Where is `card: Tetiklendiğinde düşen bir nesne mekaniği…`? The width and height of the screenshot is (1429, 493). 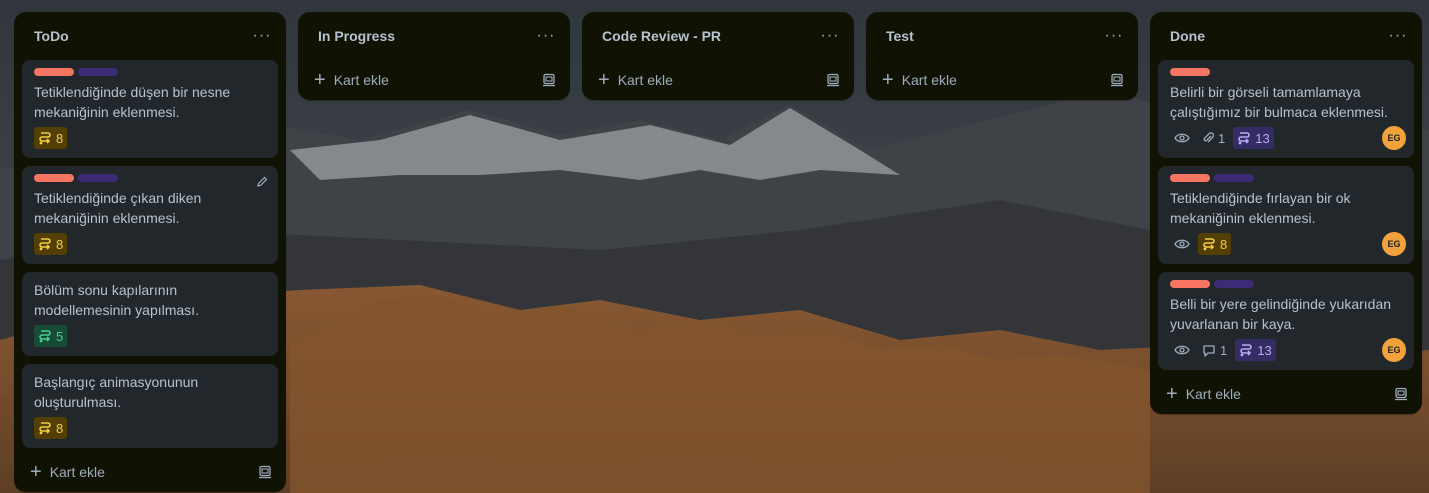 card: Tetiklendiğinde düşen bir nesne mekaniği… is located at coordinates (150, 109).